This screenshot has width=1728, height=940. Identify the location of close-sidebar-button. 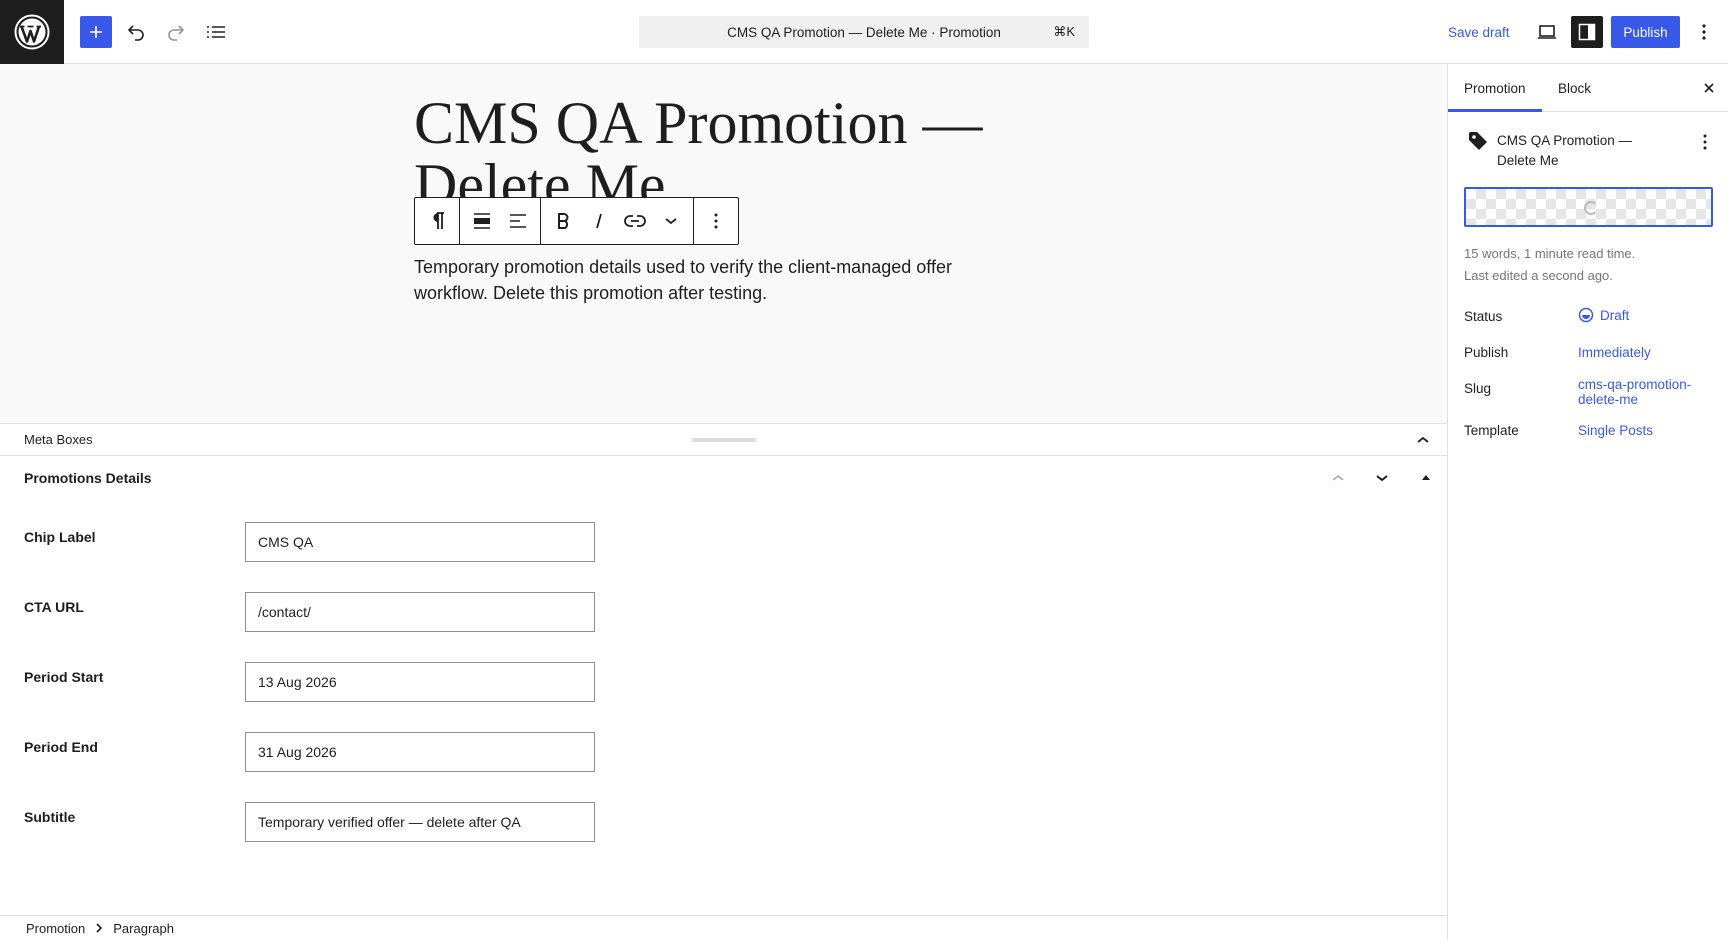
(1709, 88).